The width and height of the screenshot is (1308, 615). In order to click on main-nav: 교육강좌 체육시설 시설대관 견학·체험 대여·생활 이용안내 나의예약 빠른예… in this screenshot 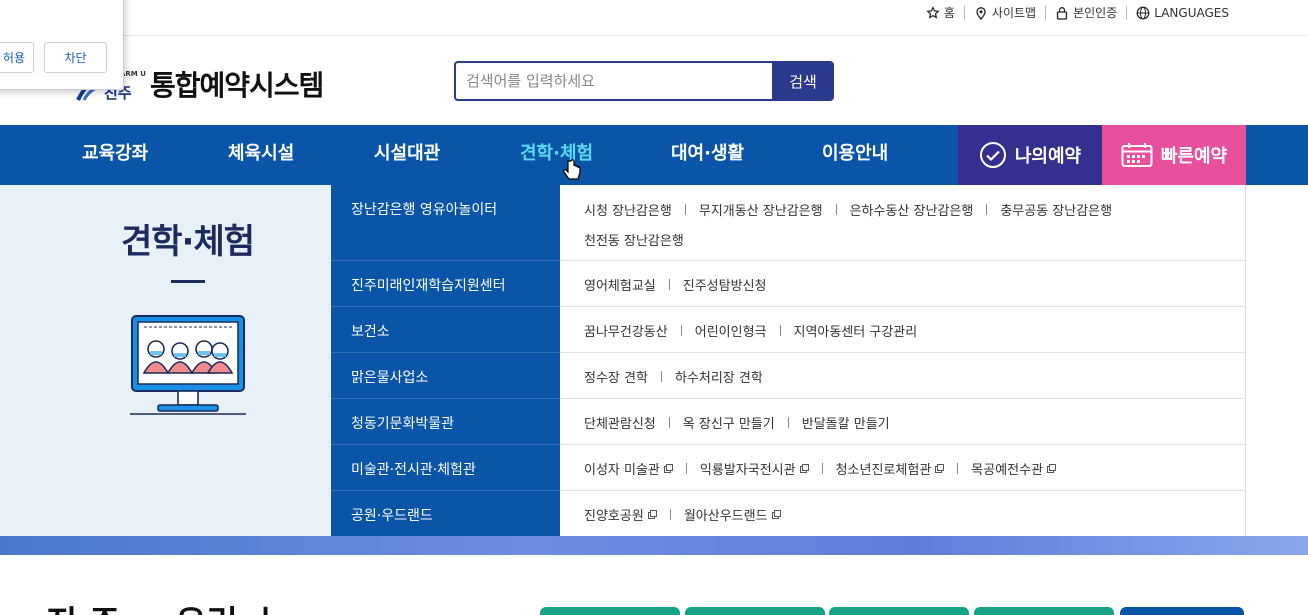, I will do `click(654, 155)`.